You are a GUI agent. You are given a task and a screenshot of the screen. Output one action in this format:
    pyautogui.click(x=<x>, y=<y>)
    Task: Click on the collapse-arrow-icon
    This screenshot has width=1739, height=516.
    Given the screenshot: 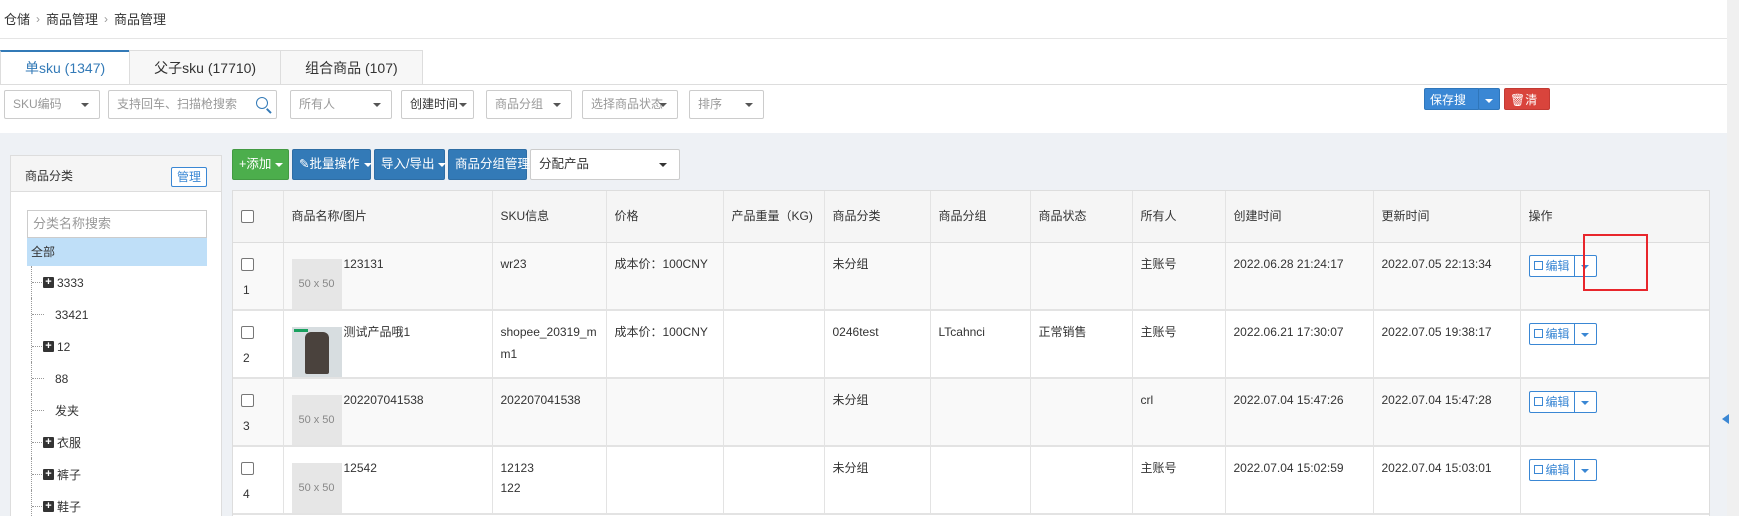 What is the action you would take?
    pyautogui.click(x=1725, y=419)
    